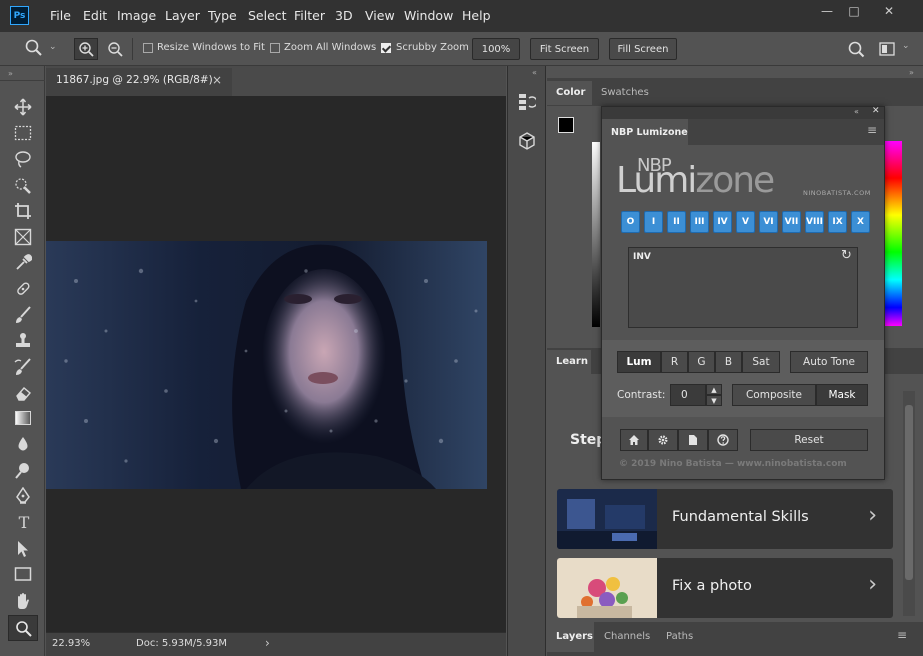 Image resolution: width=923 pixels, height=656 pixels. Describe the element at coordinates (693, 440) in the screenshot. I see `document-button` at that location.